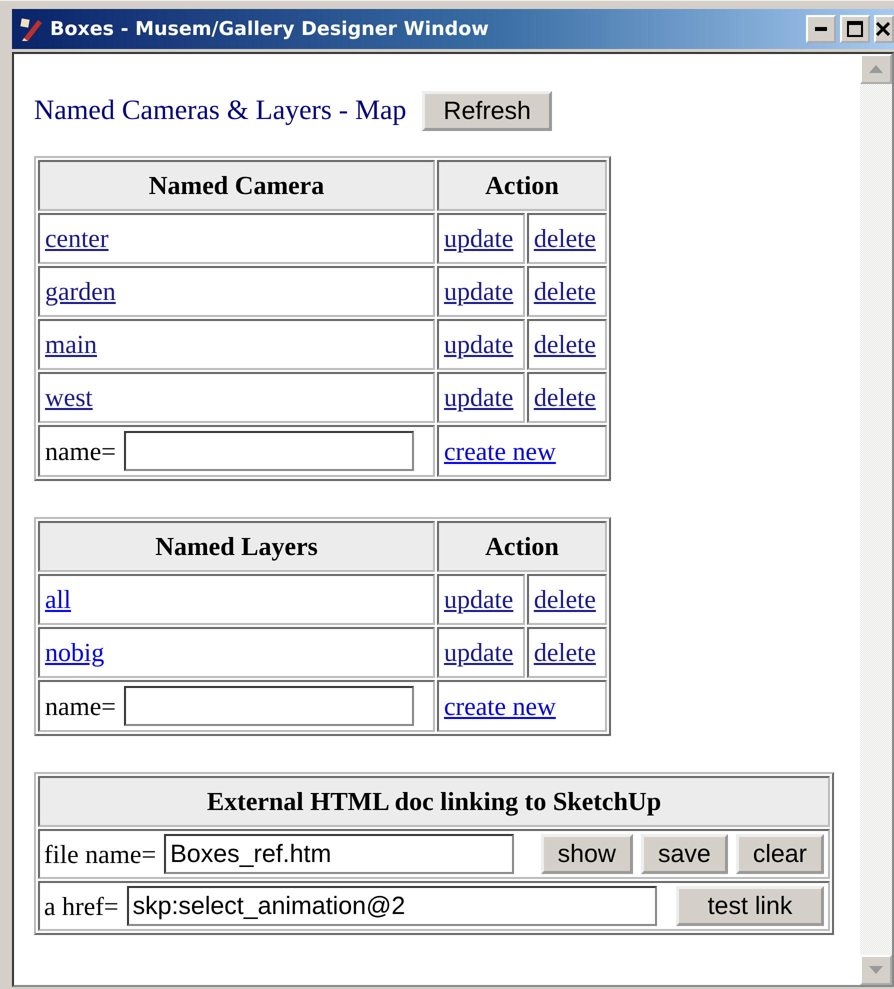  I want to click on scroll-up-button, so click(876, 69).